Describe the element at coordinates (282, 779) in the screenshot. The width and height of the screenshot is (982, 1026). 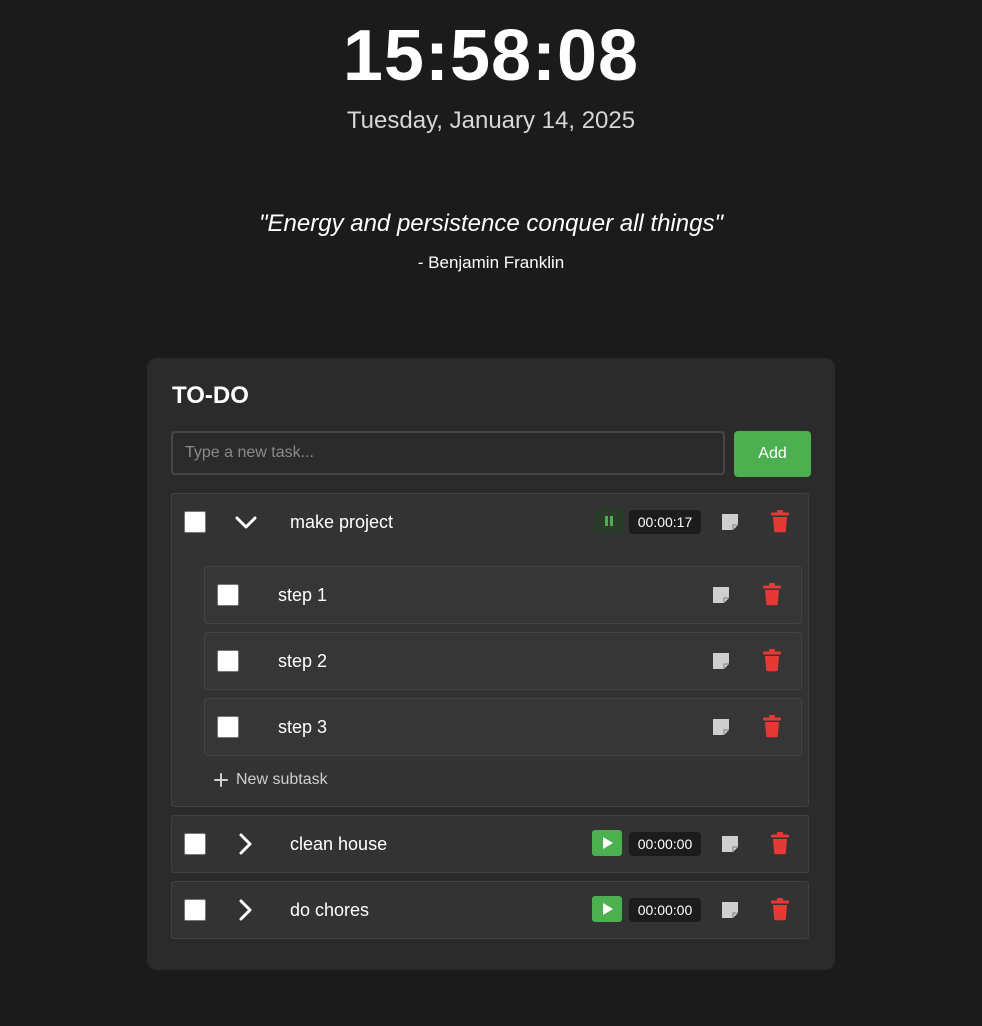
I see `new-subtask-label: New subtask` at that location.